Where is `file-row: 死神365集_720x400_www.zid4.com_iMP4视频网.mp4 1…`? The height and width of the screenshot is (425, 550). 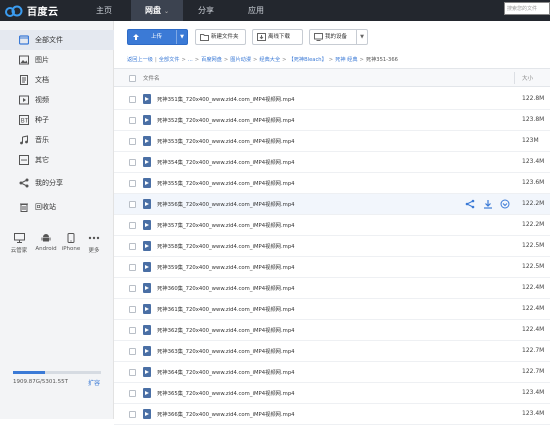 file-row: 死神365集_720x400_www.zid4.com_iMP4视频网.mp4 1… is located at coordinates (332, 393).